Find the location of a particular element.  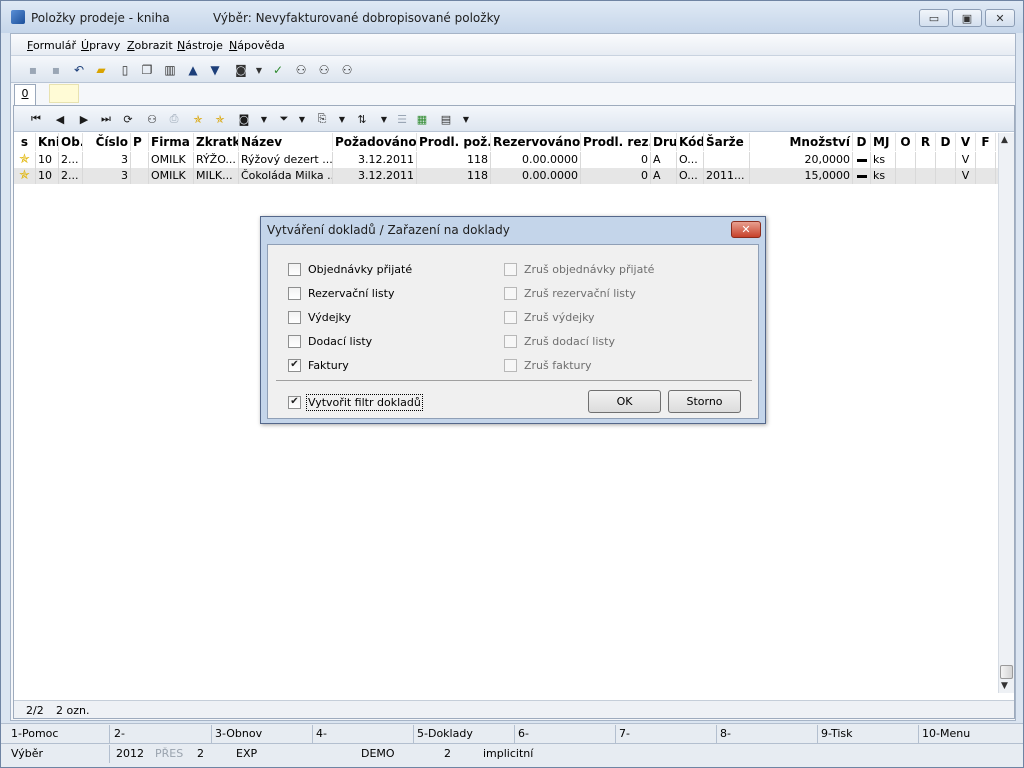

col-header: Číslo is located at coordinates (107, 142).